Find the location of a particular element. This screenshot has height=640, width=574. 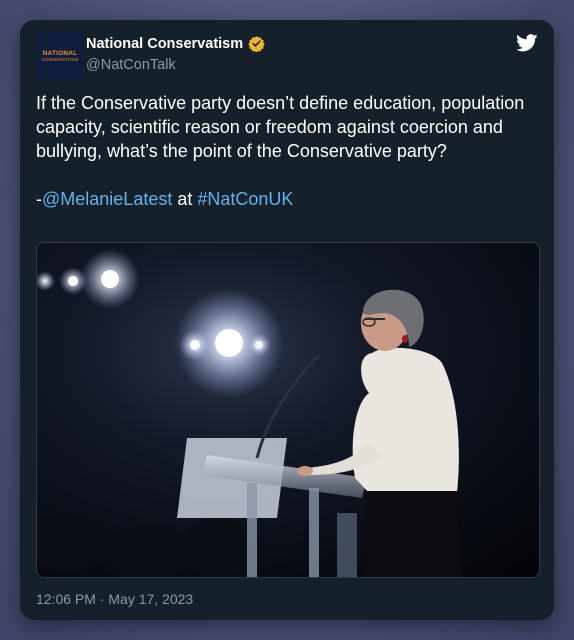

avatar-wordmark-bottom: CONSERVATISM is located at coordinates (60, 59).